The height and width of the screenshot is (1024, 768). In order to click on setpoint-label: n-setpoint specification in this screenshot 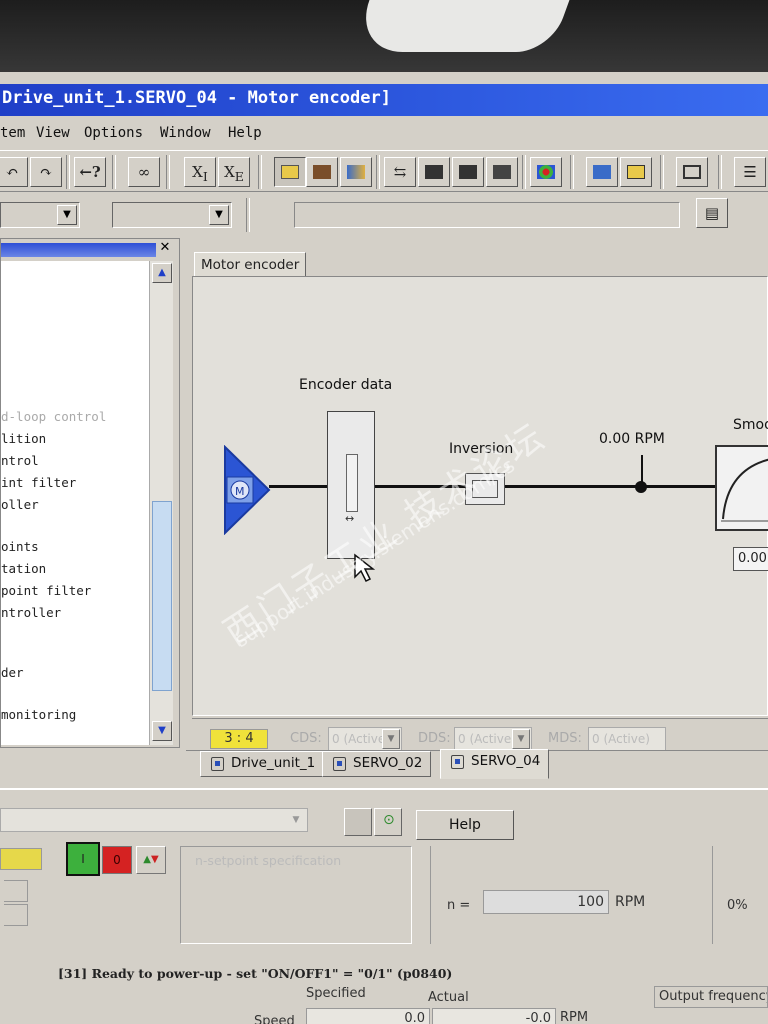, I will do `click(268, 860)`.